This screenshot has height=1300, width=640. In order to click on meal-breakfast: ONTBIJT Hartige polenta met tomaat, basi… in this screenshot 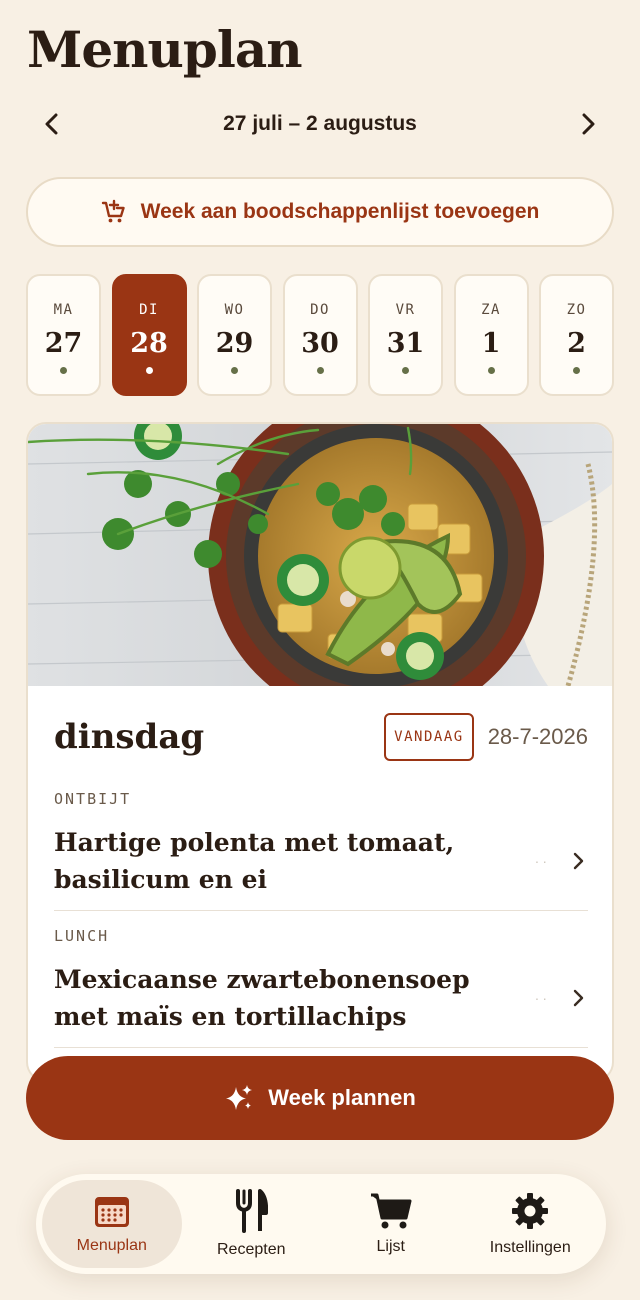, I will do `click(321, 850)`.